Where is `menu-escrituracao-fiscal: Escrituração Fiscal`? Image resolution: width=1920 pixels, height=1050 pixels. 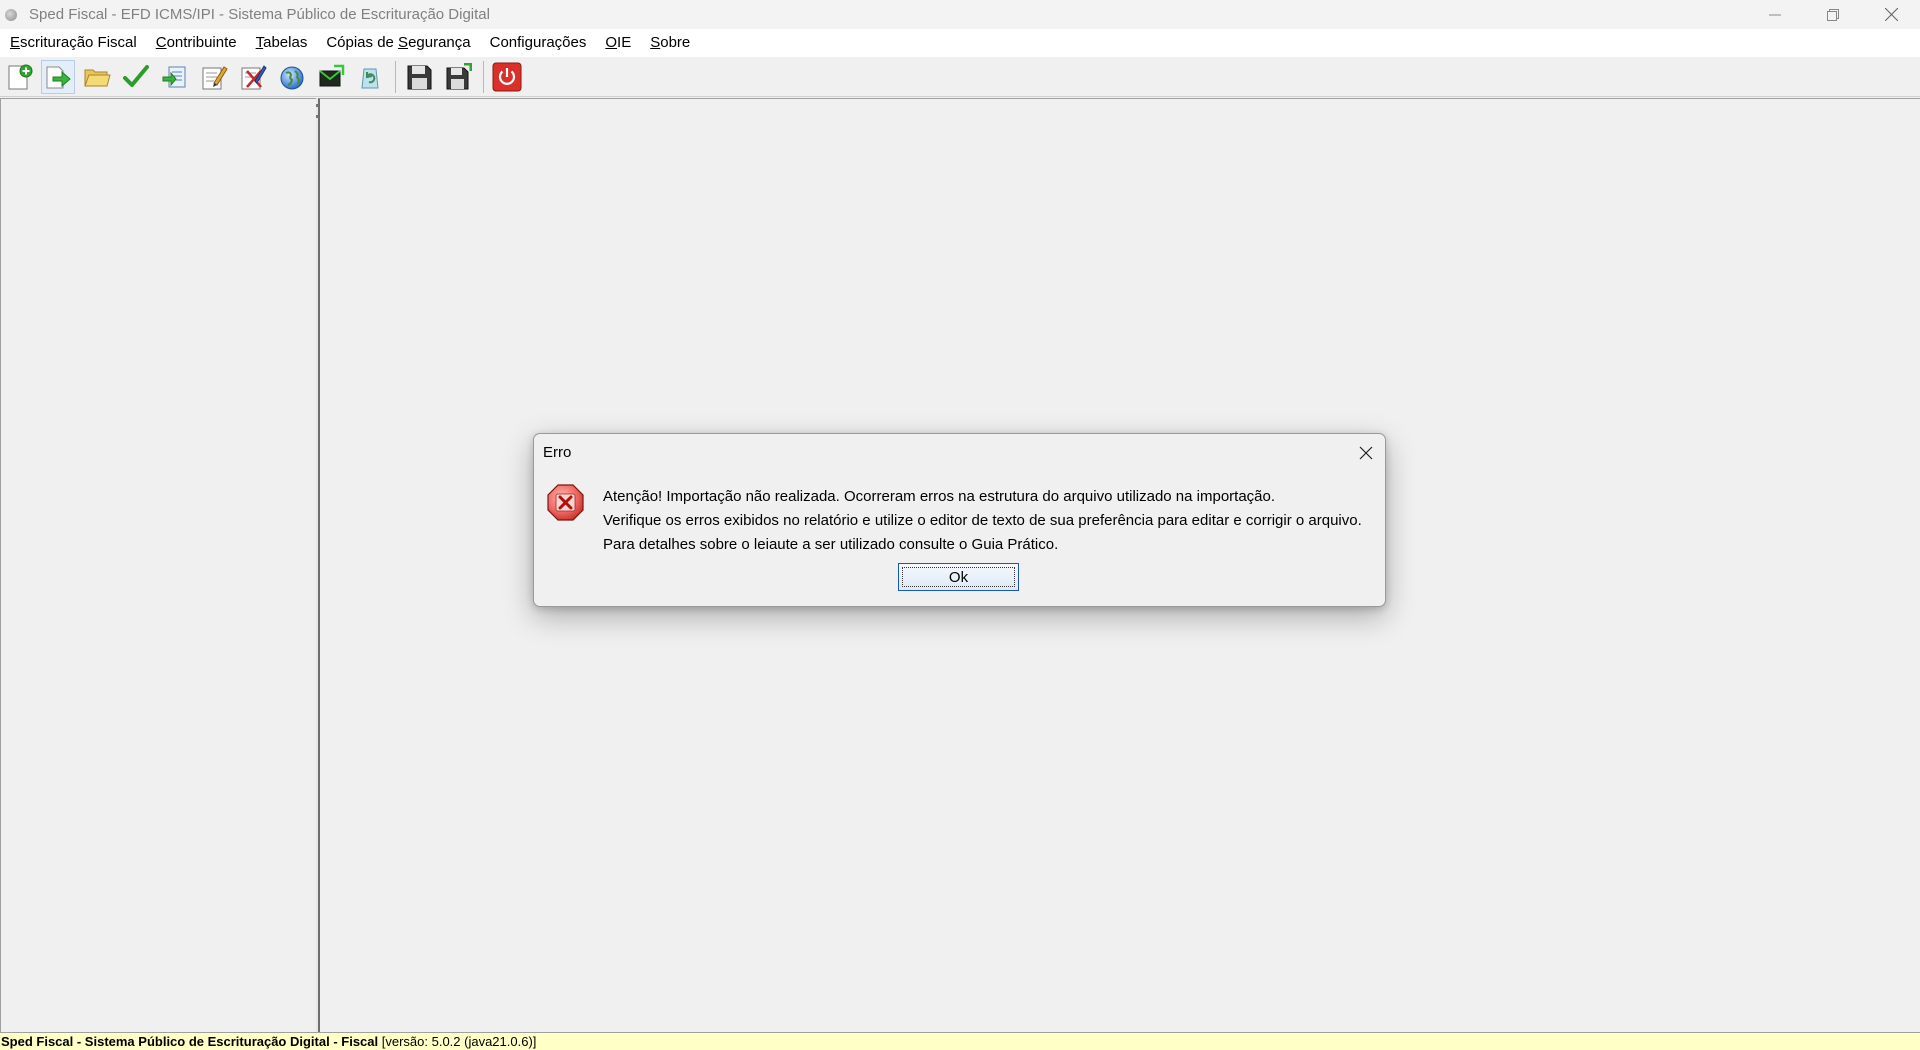
menu-escrituracao-fiscal: Escrituração Fiscal is located at coordinates (73, 43).